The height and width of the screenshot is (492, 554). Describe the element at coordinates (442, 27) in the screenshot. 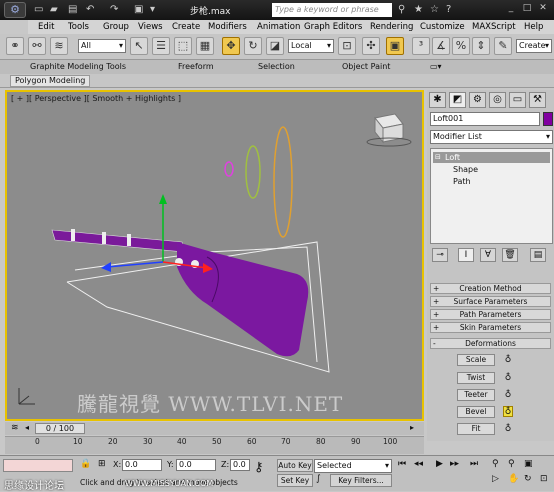

I see `menu-customize: Customize` at that location.